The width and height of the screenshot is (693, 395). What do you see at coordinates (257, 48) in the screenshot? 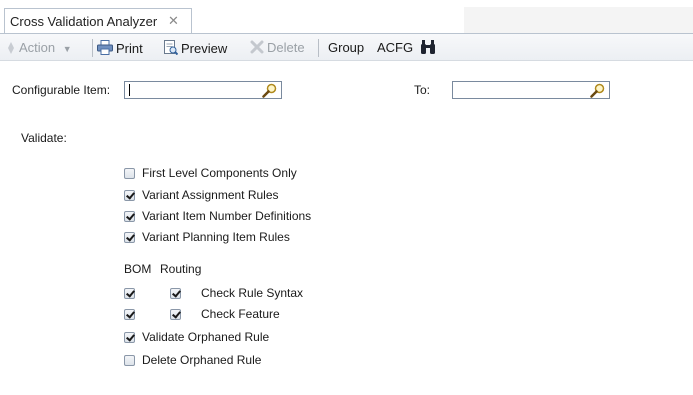
I see `delete-icon` at bounding box center [257, 48].